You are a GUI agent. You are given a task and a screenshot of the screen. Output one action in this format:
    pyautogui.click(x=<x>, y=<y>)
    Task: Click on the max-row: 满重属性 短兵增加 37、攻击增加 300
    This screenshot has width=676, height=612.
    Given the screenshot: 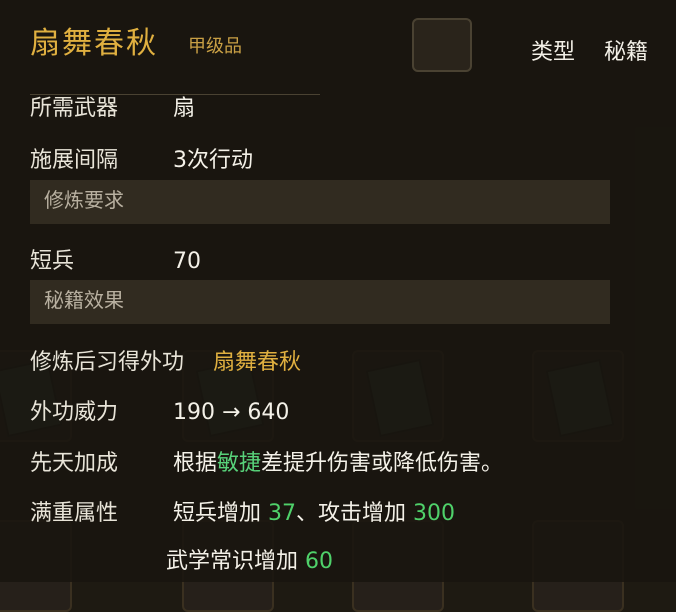 What is the action you would take?
    pyautogui.click(x=242, y=511)
    